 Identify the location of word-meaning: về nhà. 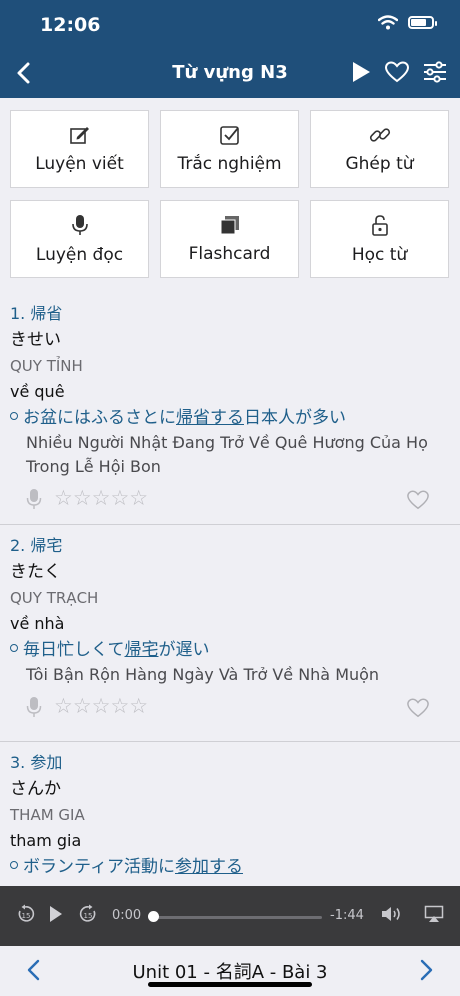
(37, 623).